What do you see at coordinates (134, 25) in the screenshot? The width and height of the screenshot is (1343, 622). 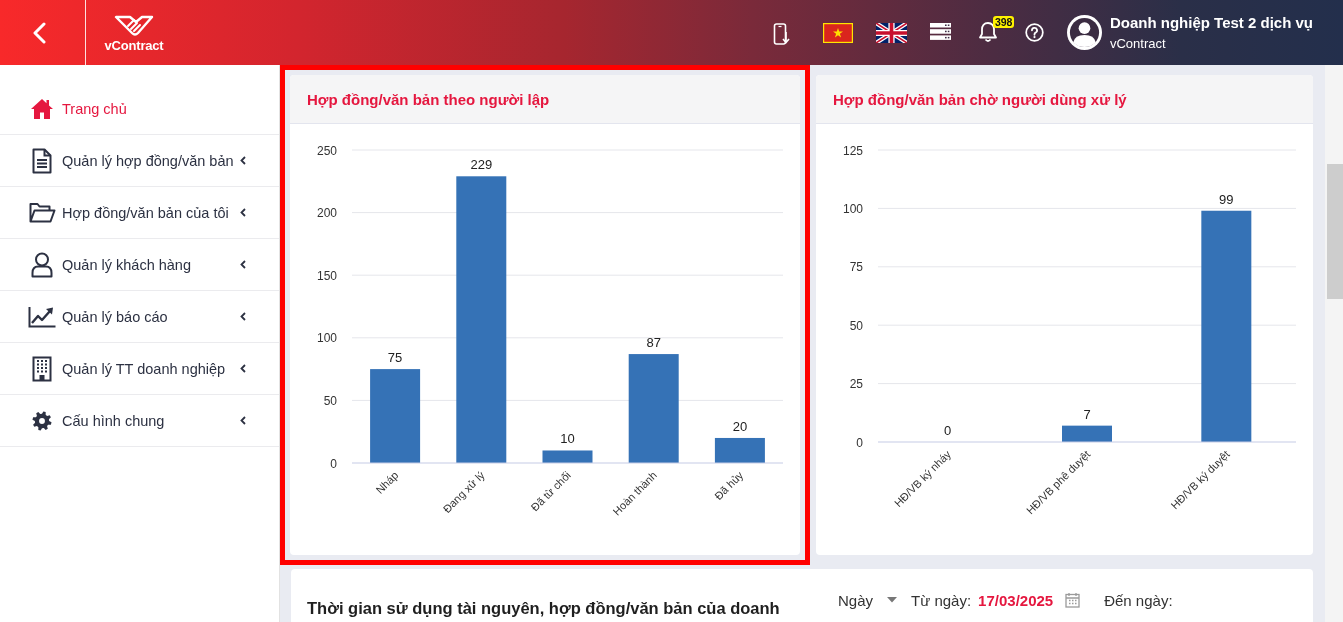 I see `logo-icon` at bounding box center [134, 25].